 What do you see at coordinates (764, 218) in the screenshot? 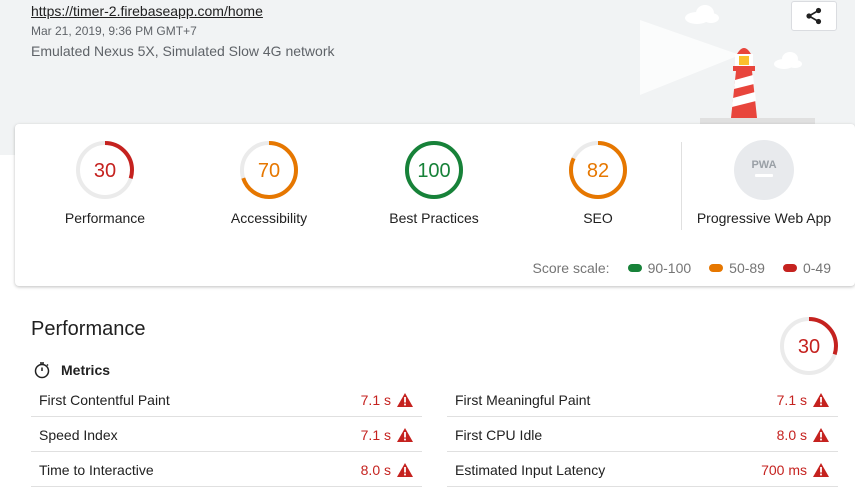
I see `gauge-label: Progressive Web App` at bounding box center [764, 218].